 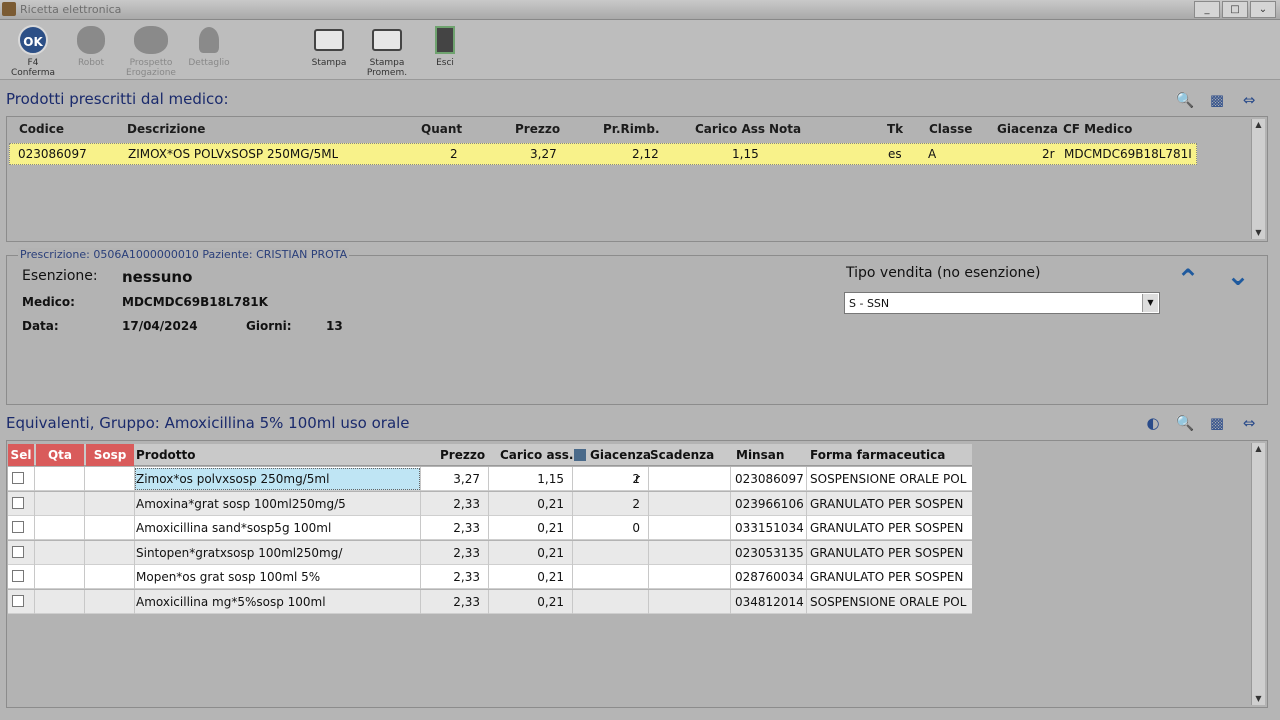 I want to click on col-pr-rimb: Pr.Rimb., so click(x=631, y=129).